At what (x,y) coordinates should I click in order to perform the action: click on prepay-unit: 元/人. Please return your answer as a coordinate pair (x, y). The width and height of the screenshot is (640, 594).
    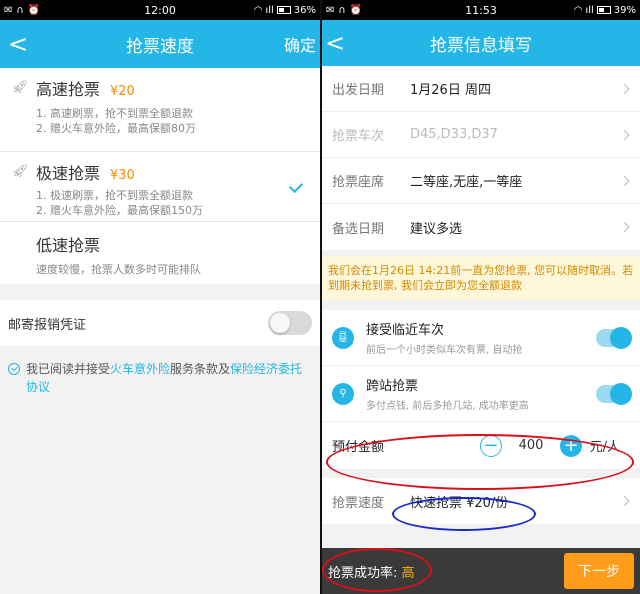
    Looking at the image, I should click on (604, 447).